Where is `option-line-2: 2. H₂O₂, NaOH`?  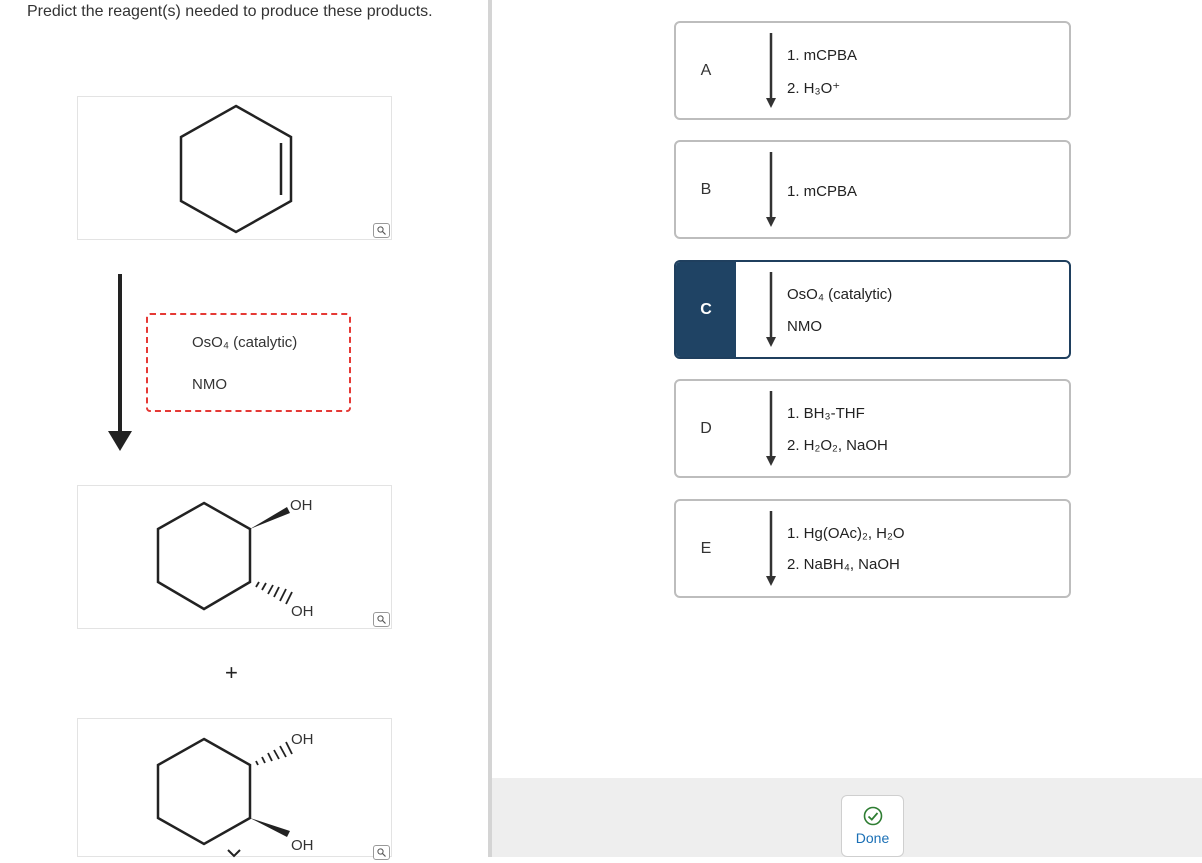
option-line-2: 2. H₂O₂, NaOH is located at coordinates (837, 445).